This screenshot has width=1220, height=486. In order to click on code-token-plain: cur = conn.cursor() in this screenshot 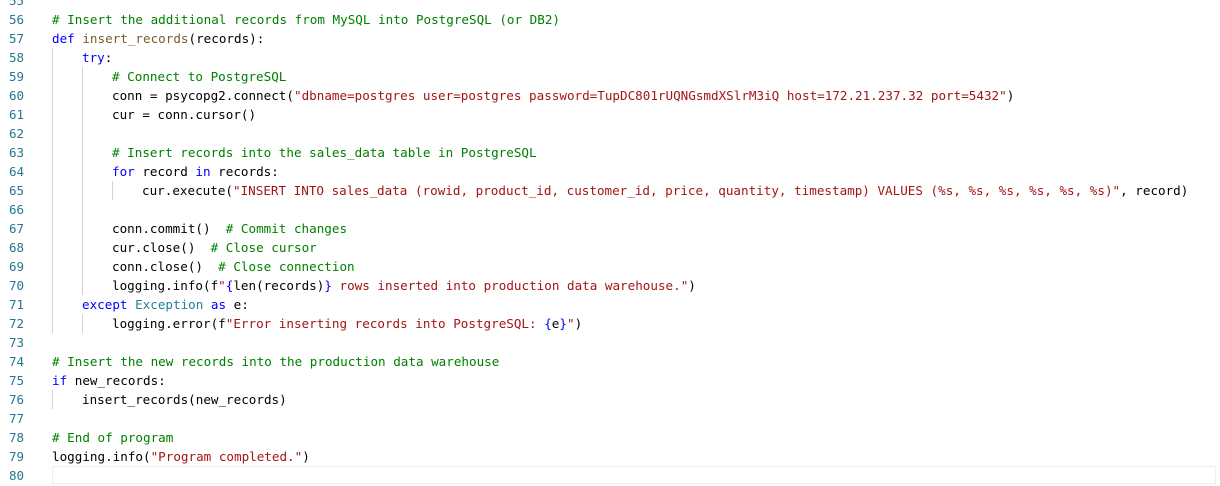, I will do `click(184, 114)`.